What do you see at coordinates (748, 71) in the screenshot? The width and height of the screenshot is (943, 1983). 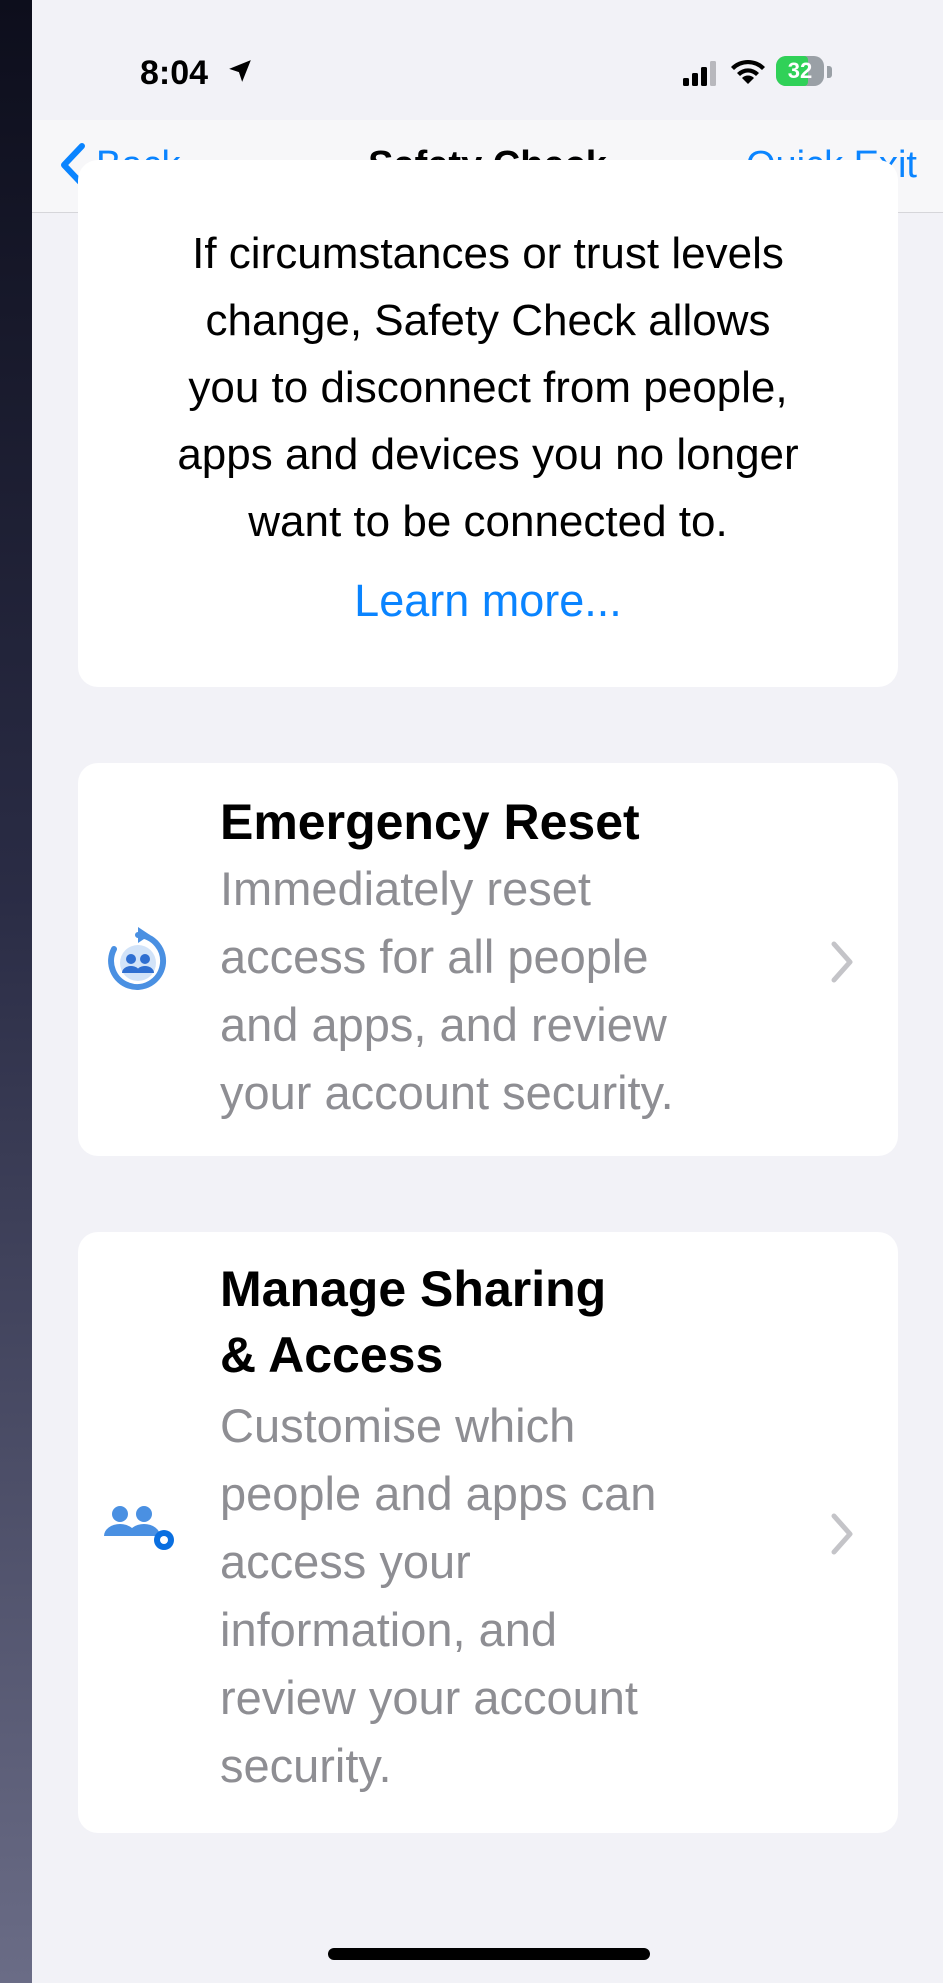 I see `wifi-icon` at bounding box center [748, 71].